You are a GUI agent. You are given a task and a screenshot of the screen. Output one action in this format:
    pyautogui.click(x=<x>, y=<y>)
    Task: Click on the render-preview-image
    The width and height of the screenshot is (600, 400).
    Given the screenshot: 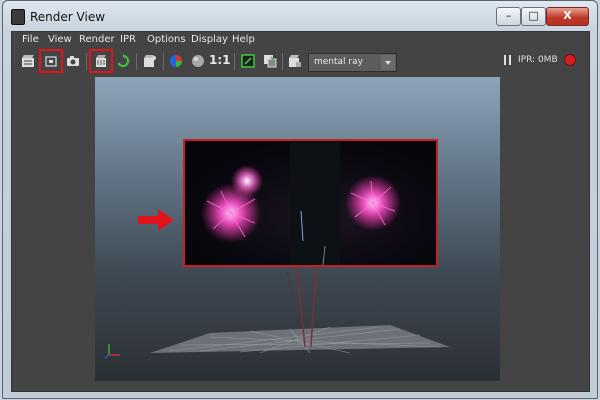 What is the action you would take?
    pyautogui.click(x=310, y=203)
    